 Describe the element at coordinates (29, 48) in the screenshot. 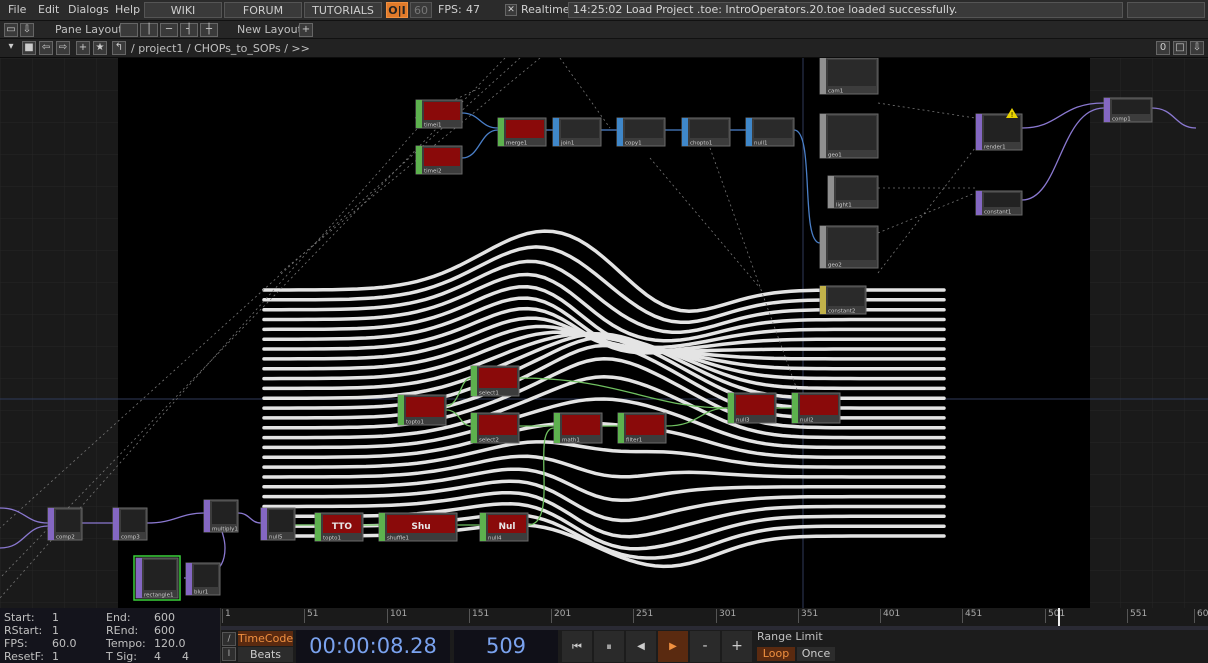

I see `stop-icon: ■` at that location.